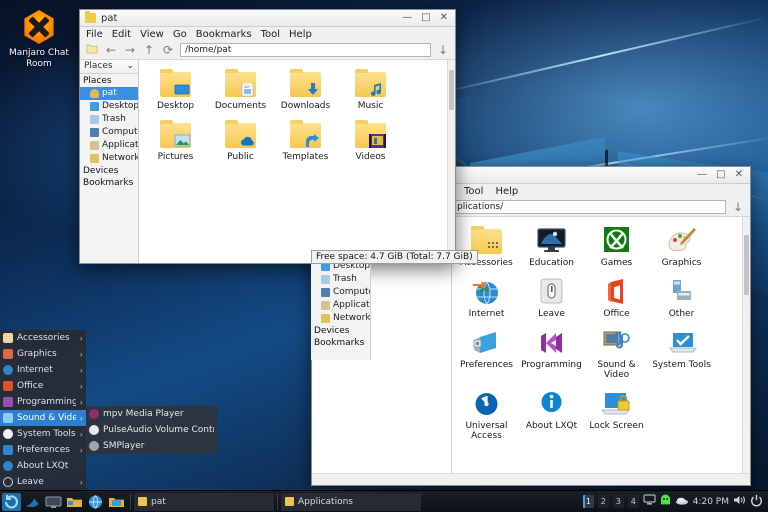  Describe the element at coordinates (486, 416) in the screenshot. I see `app-item-universal-access: Universal Access` at that location.